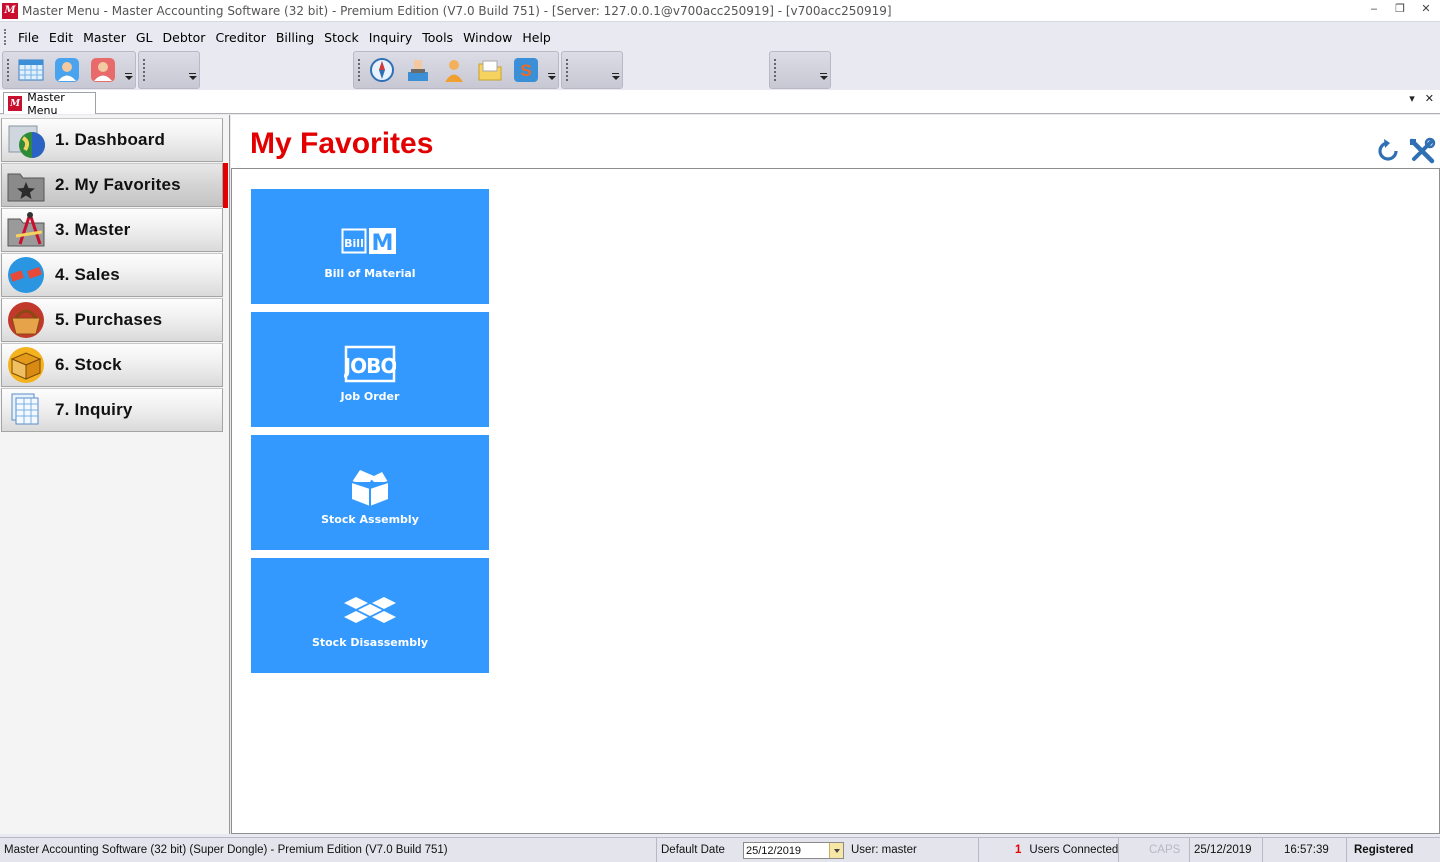  I want to click on purchases-basket-icon, so click(26, 320).